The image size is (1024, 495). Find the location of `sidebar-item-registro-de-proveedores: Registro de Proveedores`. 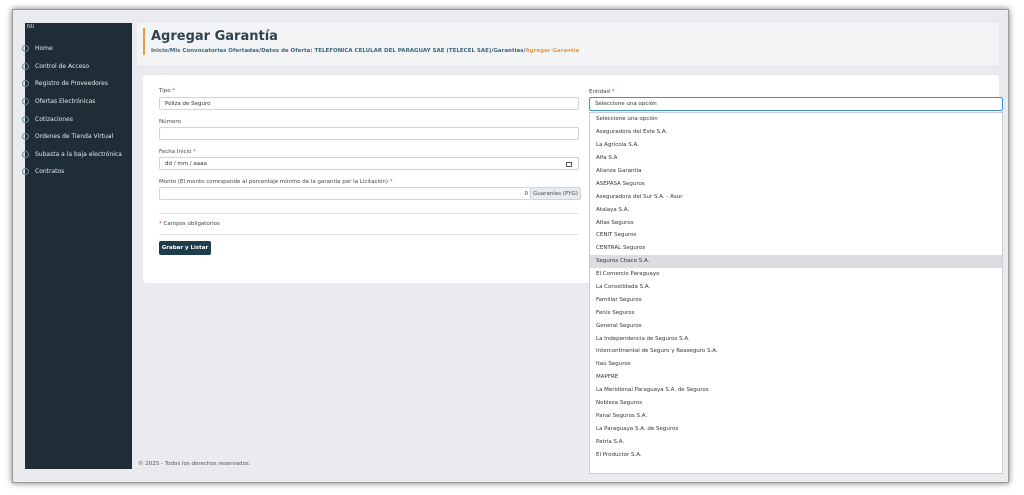

sidebar-item-registro-de-proveedores: Registro de Proveedores is located at coordinates (77, 84).